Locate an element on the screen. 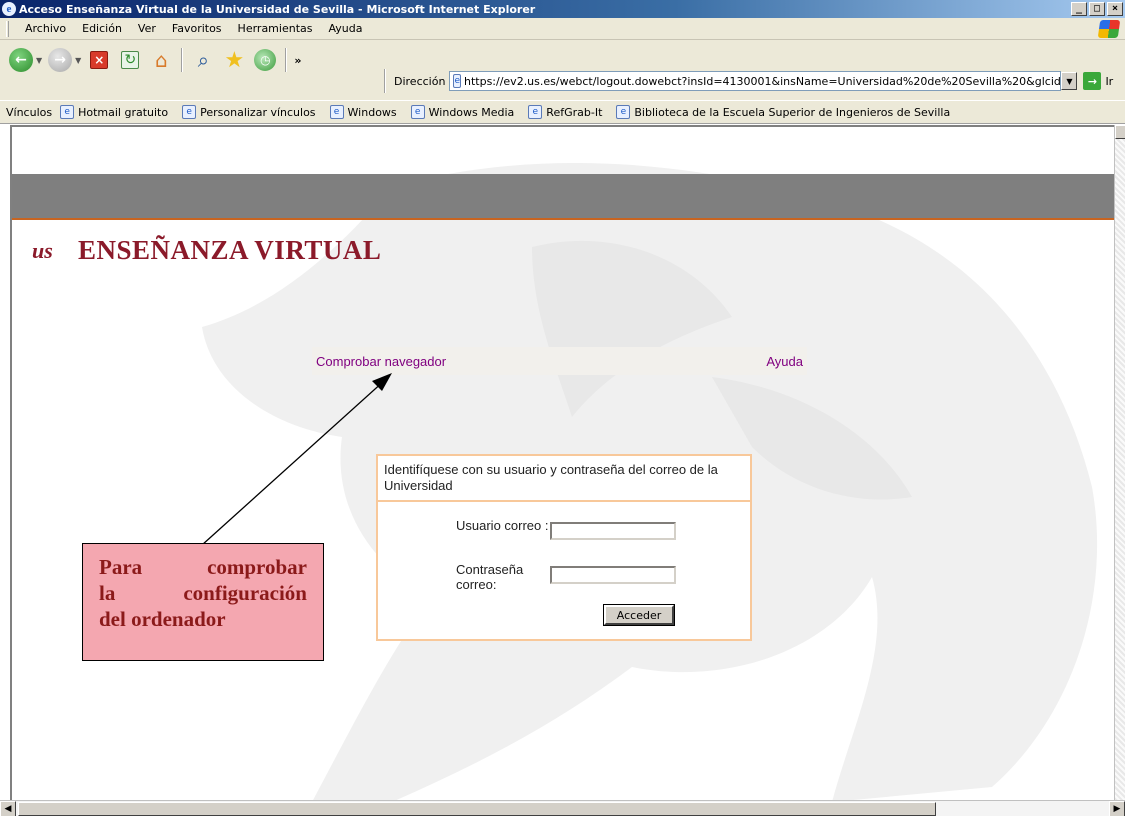 This screenshot has width=1125, height=816. username-label: Usuario correo : is located at coordinates (502, 525).